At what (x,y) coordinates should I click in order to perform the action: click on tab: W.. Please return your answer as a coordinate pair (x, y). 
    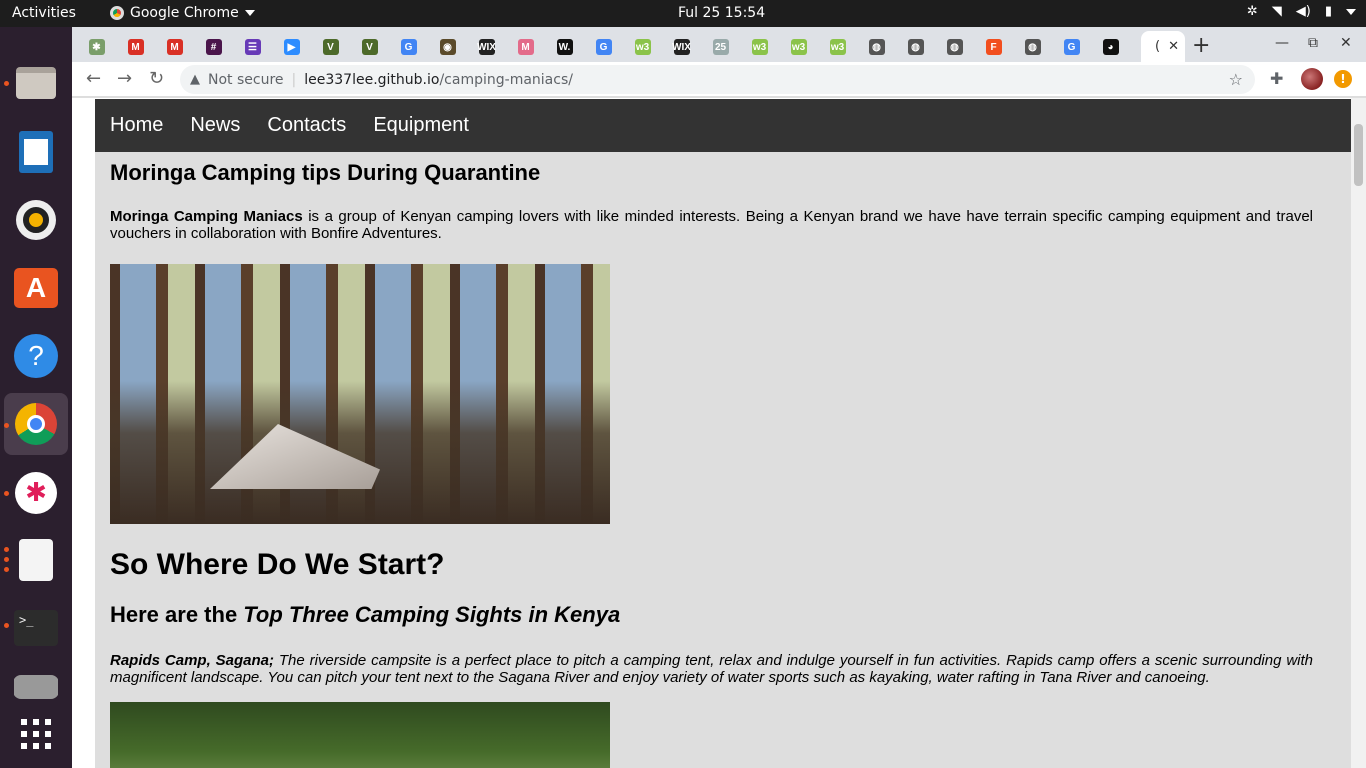
    Looking at the image, I should click on (564, 47).